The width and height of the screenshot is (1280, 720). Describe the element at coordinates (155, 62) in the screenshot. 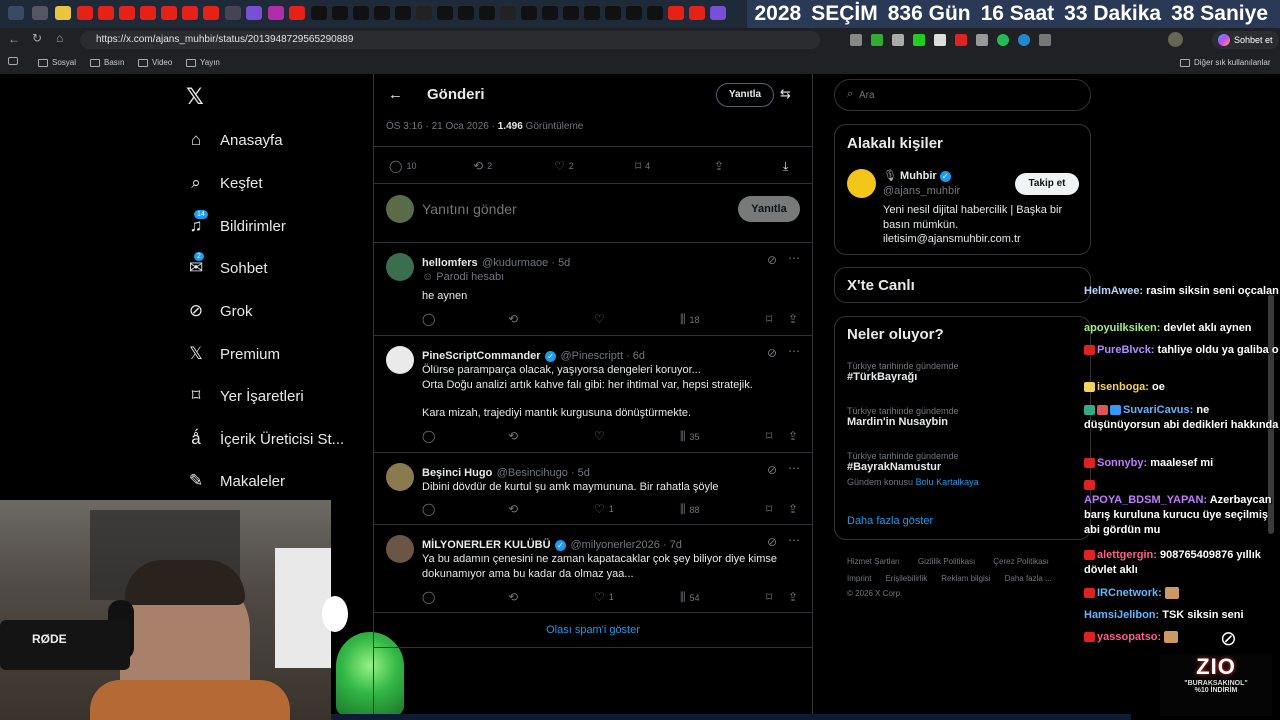

I see `bookmark-folder: Video` at that location.